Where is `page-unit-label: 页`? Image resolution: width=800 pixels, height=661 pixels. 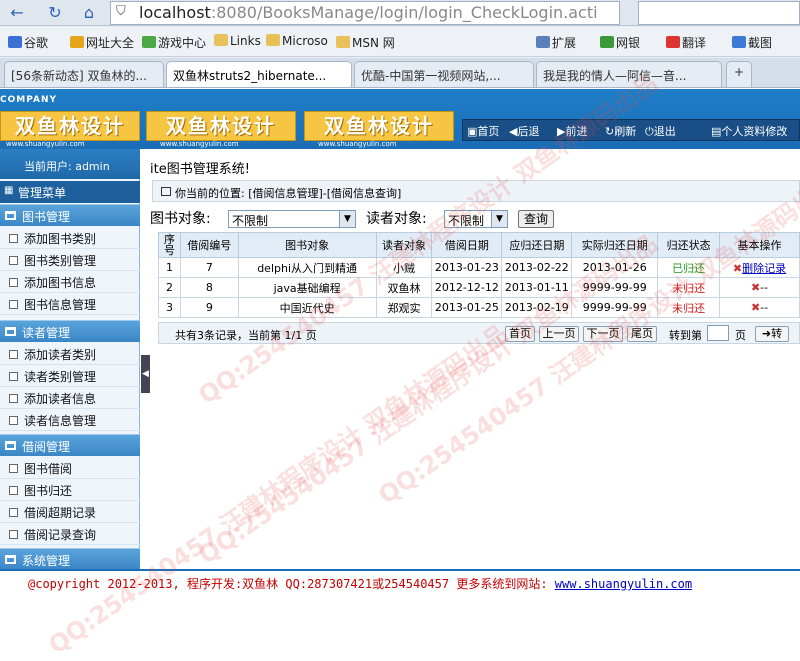 page-unit-label: 页 is located at coordinates (740, 335).